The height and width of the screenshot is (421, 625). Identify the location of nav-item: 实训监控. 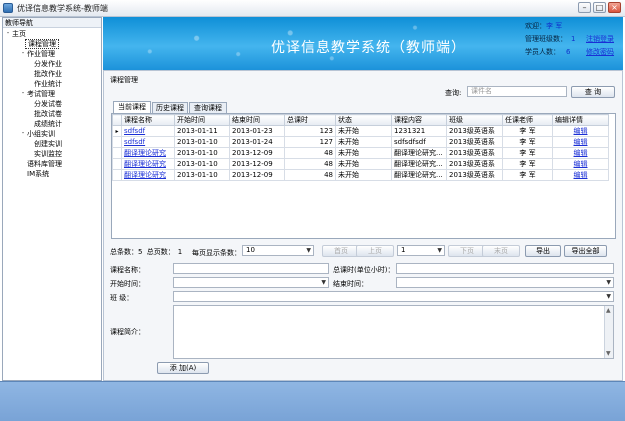
(48, 154).